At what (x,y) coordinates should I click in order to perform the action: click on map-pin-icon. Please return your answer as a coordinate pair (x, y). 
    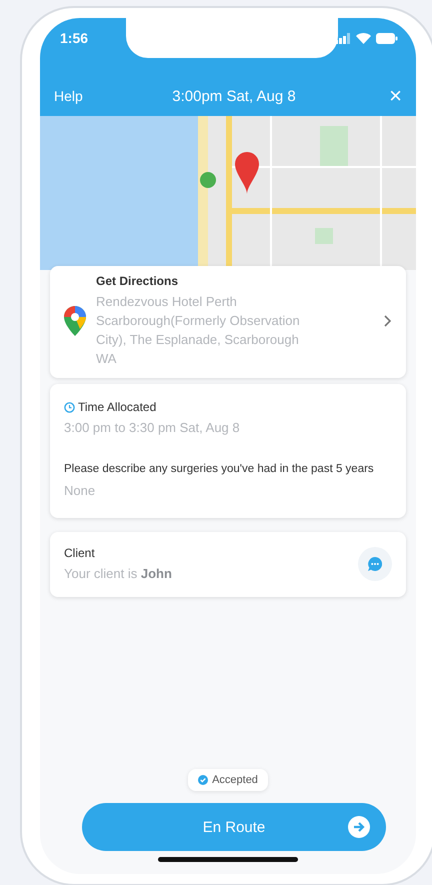
    Looking at the image, I should click on (75, 321).